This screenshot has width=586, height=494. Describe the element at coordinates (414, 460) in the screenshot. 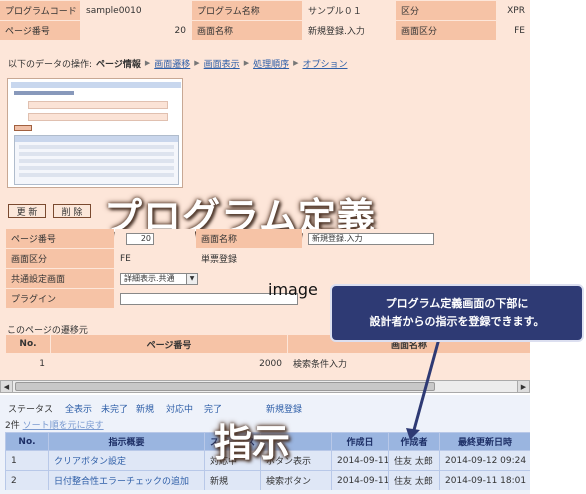

I see `inst-row-1-author: 住友 太郎` at that location.